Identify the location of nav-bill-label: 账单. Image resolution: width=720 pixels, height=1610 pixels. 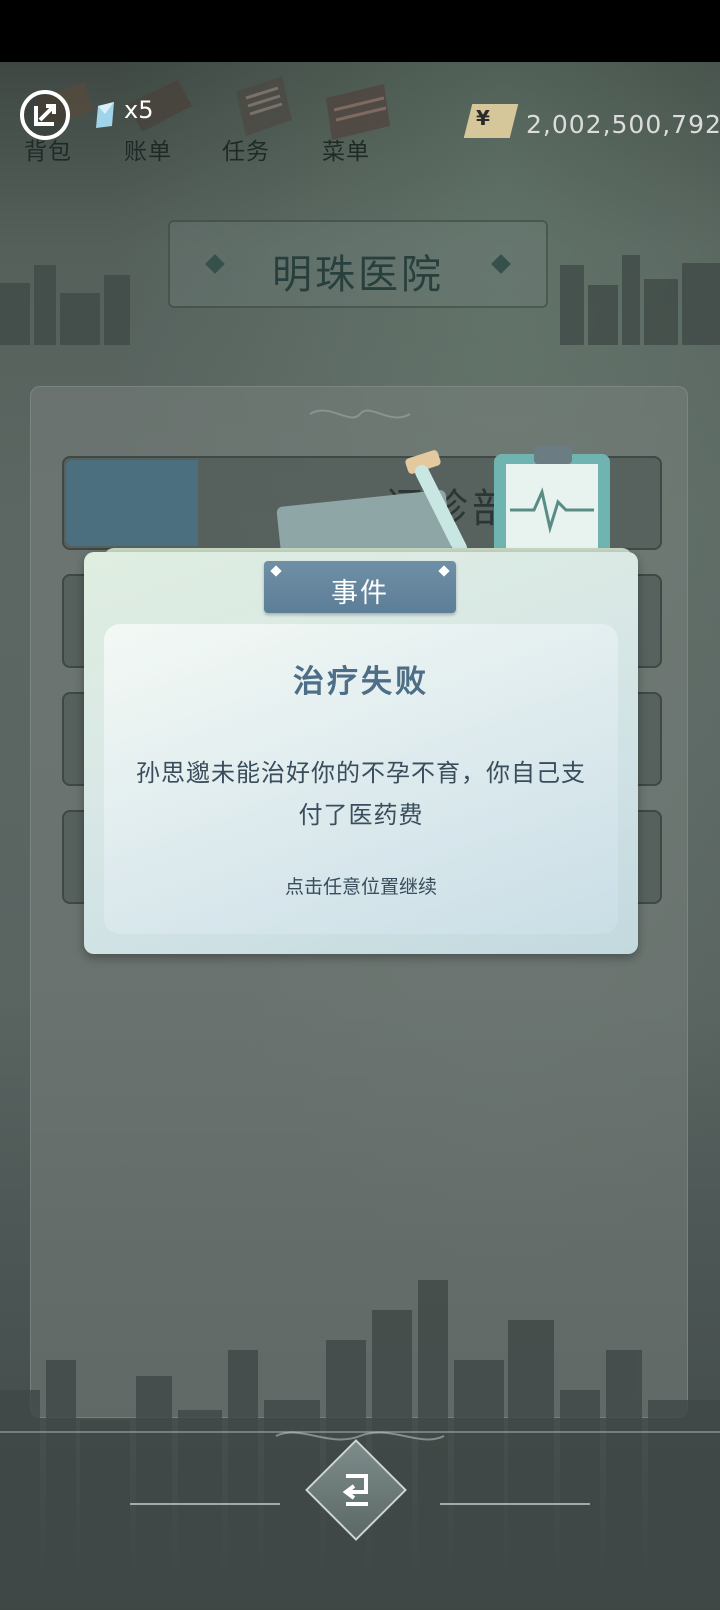
(148, 149).